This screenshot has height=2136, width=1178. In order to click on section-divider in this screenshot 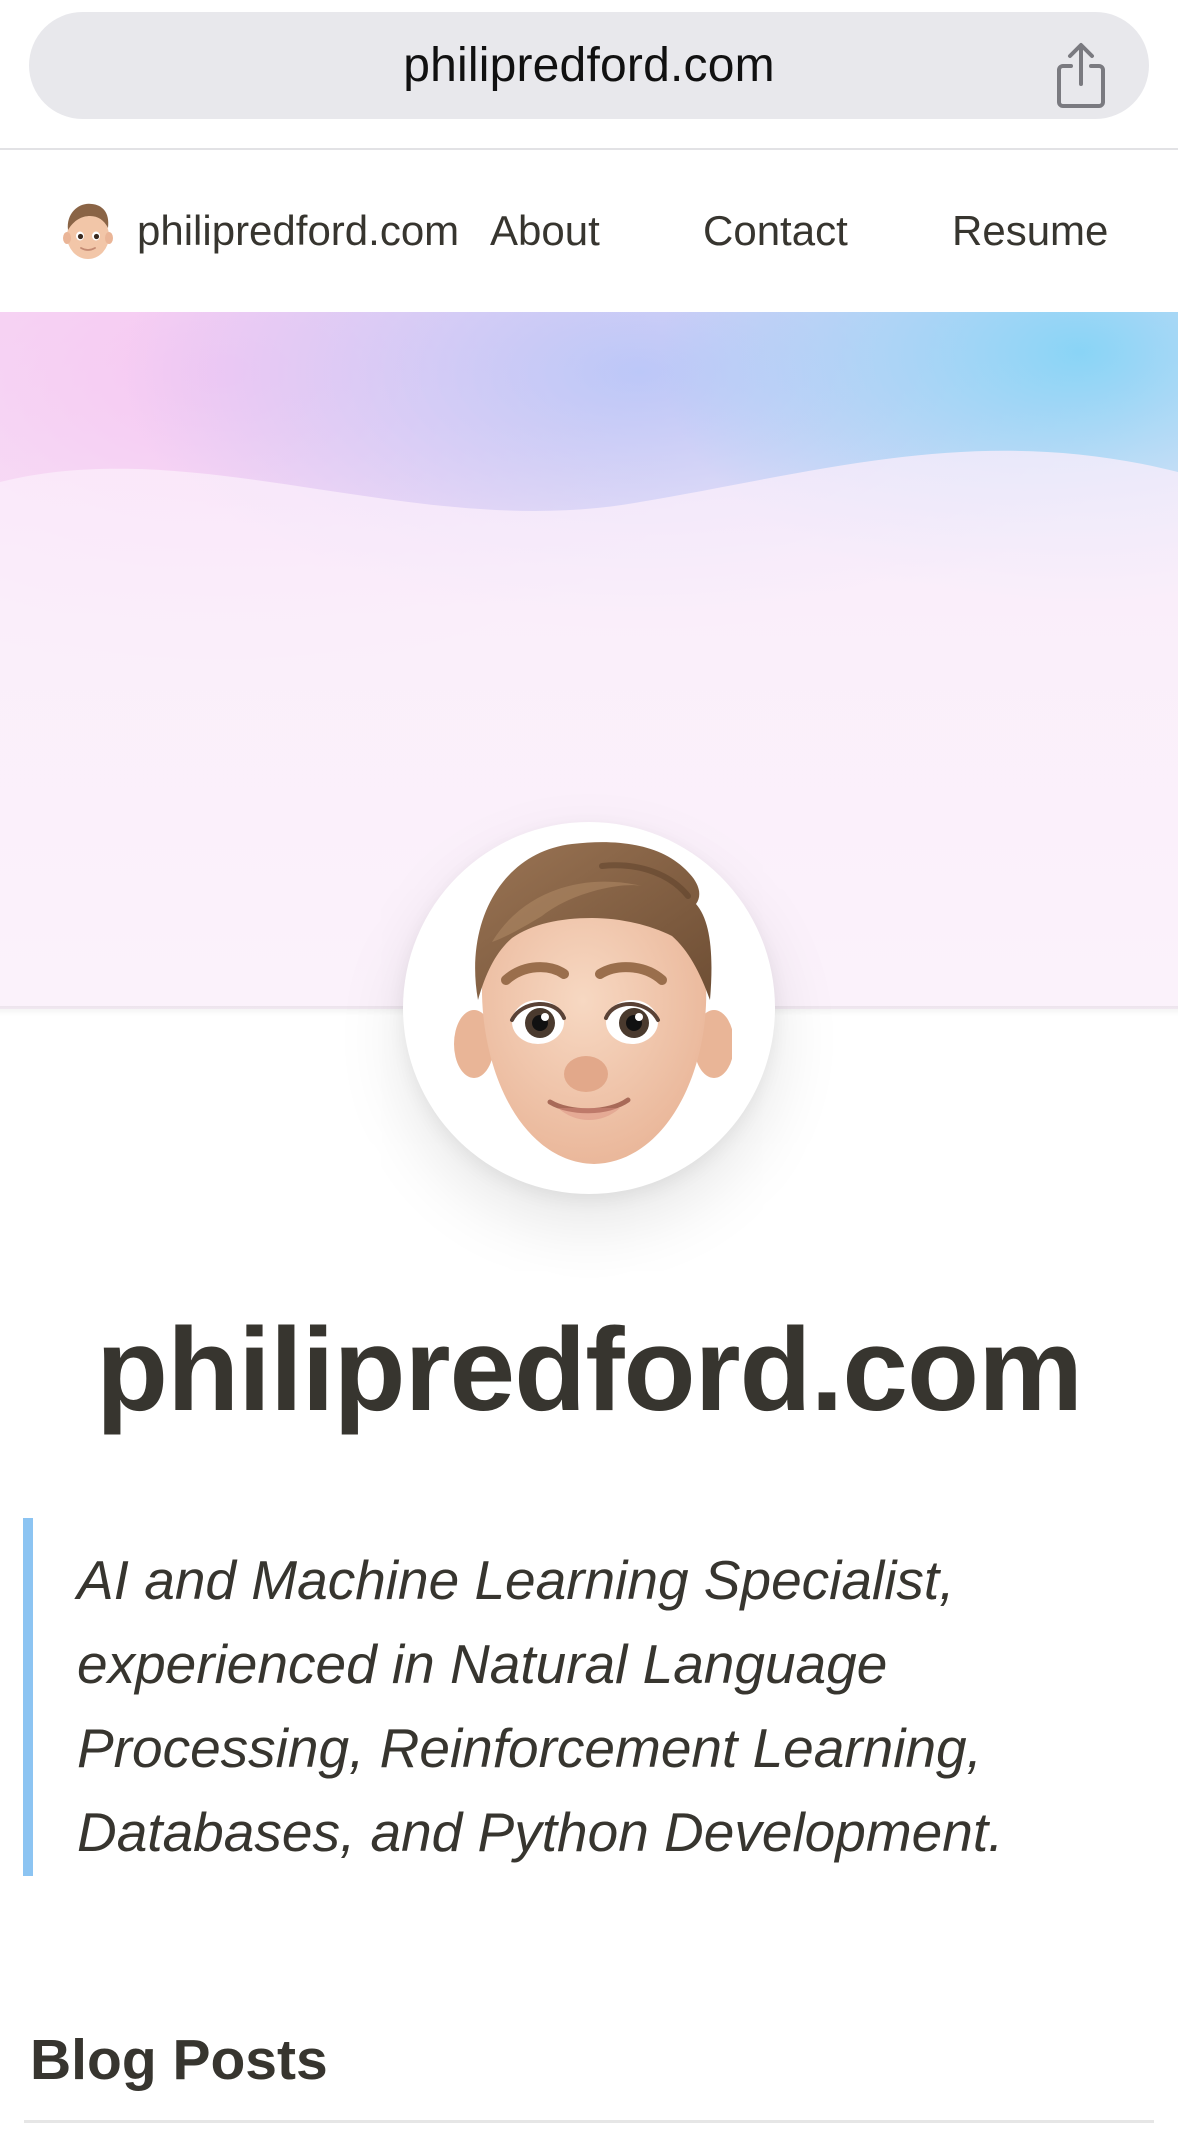, I will do `click(589, 2121)`.